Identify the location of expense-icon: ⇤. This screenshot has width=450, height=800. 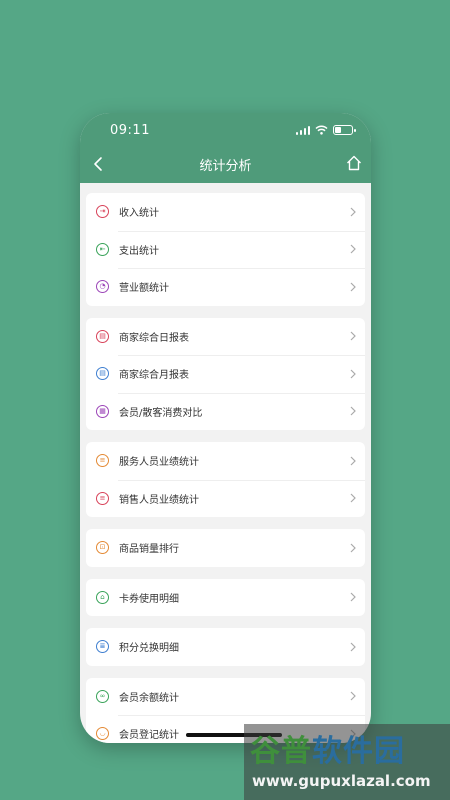
(102, 249).